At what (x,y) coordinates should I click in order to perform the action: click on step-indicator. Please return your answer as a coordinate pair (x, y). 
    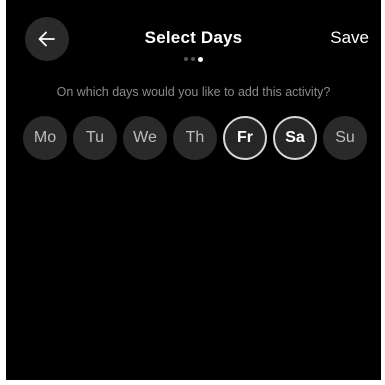
    Looking at the image, I should click on (193, 59).